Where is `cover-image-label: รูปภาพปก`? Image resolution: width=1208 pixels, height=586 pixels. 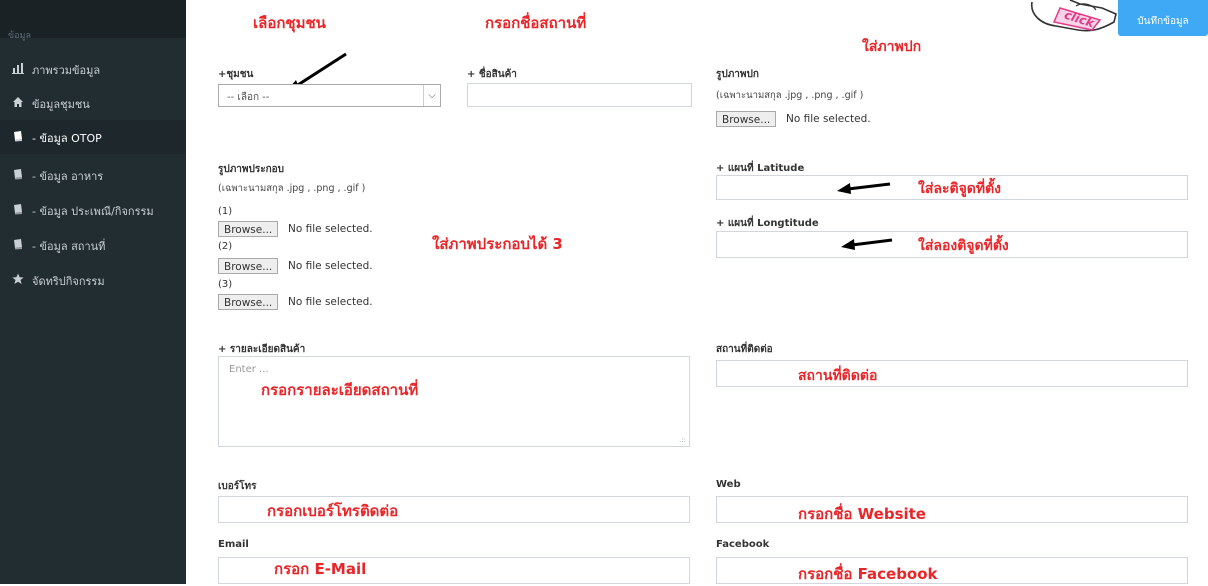 cover-image-label: รูปภาพปก is located at coordinates (737, 74).